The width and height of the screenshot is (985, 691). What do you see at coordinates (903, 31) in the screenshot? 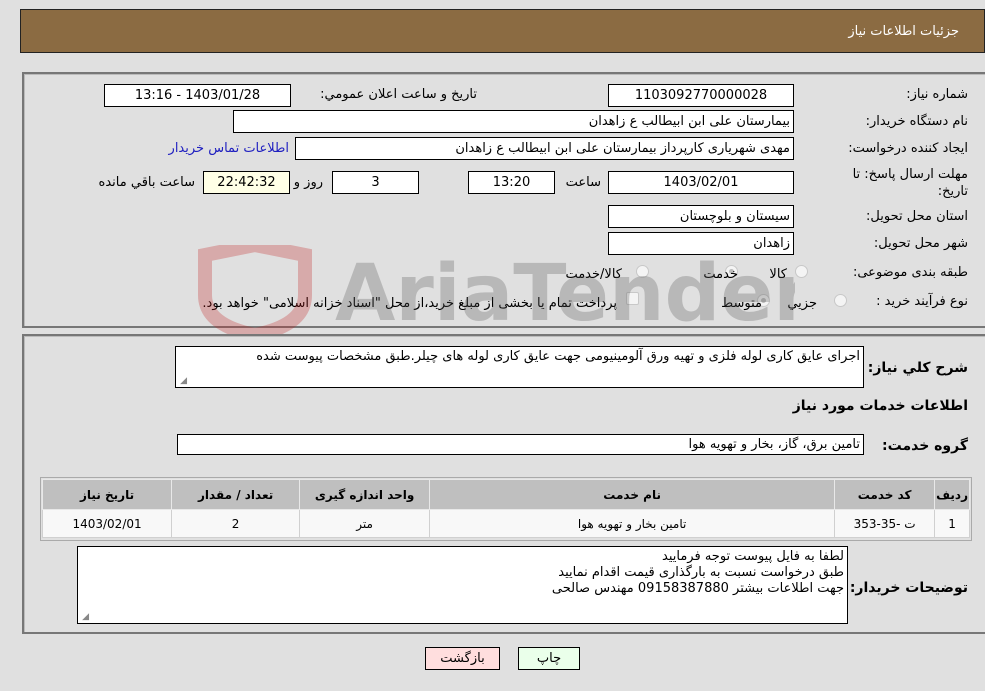
I see `page-title: جزئیات اطلاعات نیاز` at bounding box center [903, 31].